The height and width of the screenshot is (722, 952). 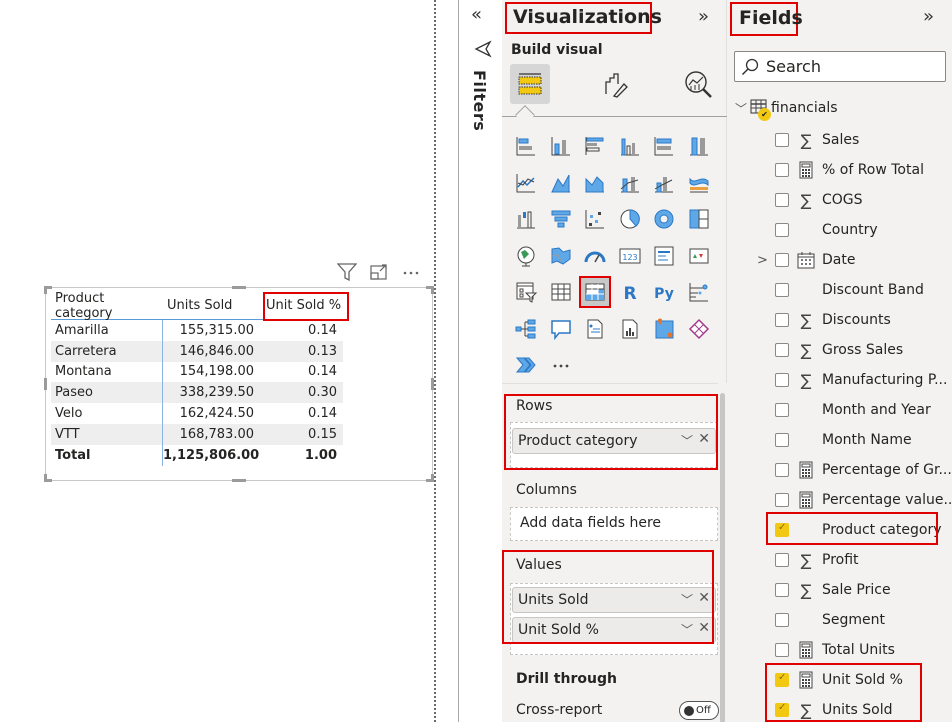 I want to click on field-item: ∑ Discounts, so click(x=839, y=320).